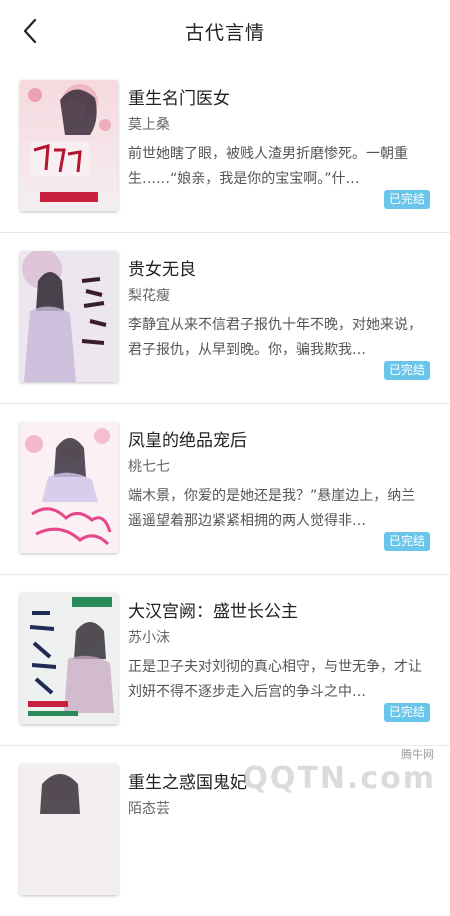 The width and height of the screenshot is (450, 916). Describe the element at coordinates (187, 438) in the screenshot. I see `book-title: 凤皇的绝品宠后` at that location.